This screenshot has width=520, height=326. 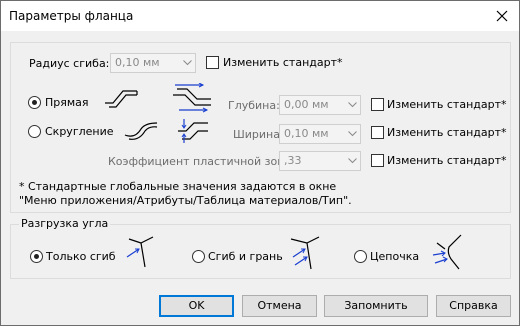 I want to click on corner-bend-and-edge-label: Сгиб и грань, so click(x=245, y=256).